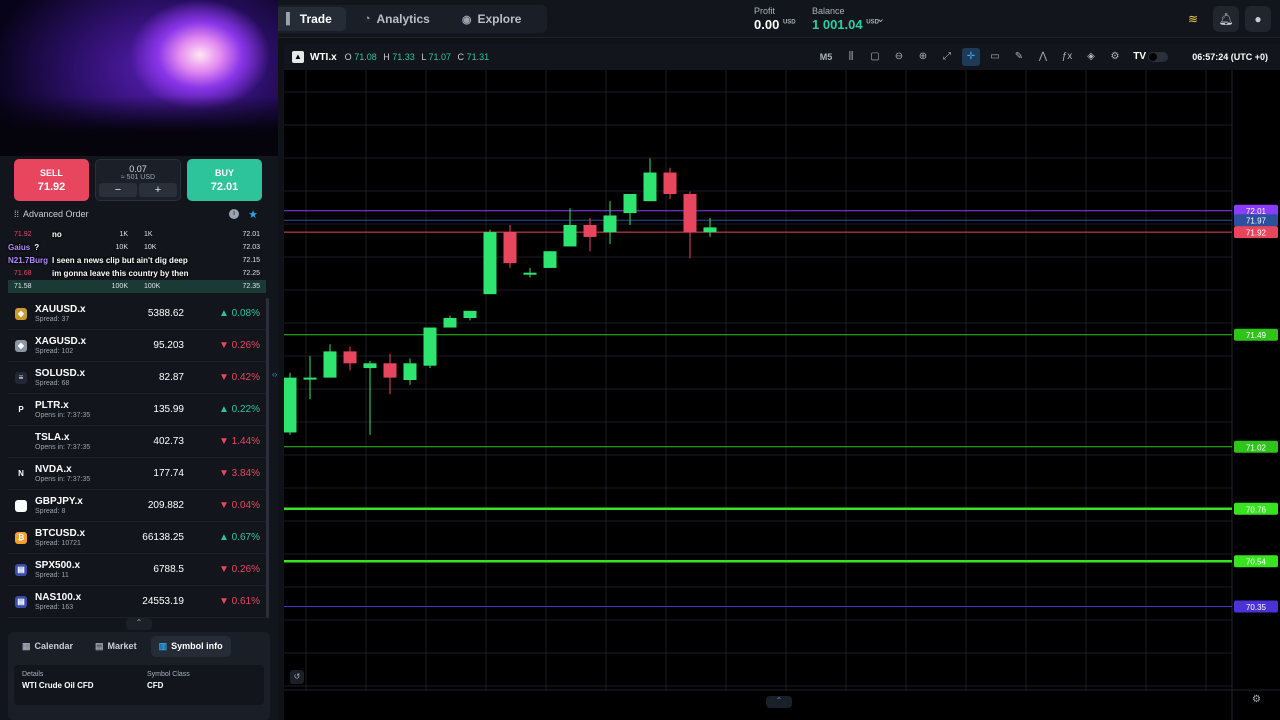 Image resolution: width=1280 pixels, height=720 pixels. What do you see at coordinates (21, 473) in the screenshot?
I see `nvidia-icon: N` at bounding box center [21, 473].